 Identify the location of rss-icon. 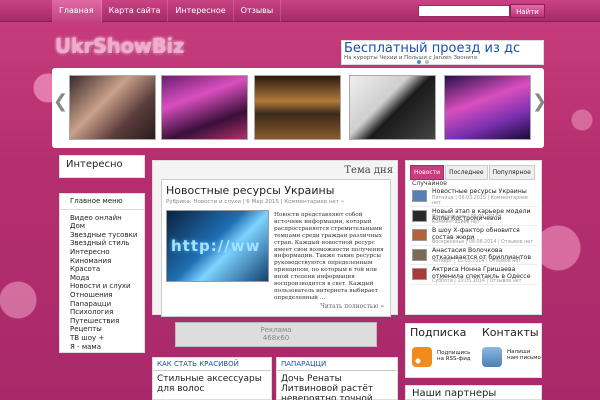
(422, 357).